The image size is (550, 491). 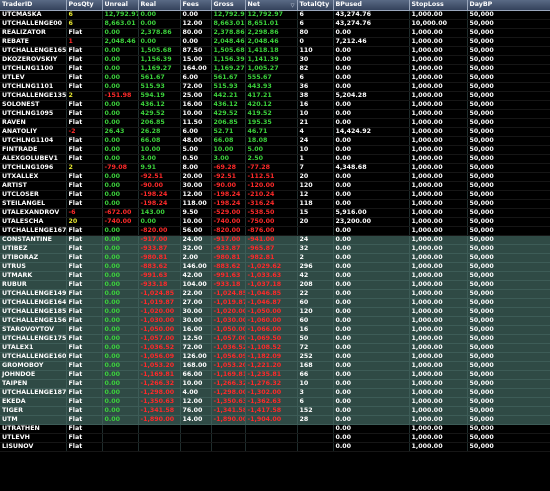 What do you see at coordinates (159, 5) in the screenshot?
I see `column-header-real: Real` at bounding box center [159, 5].